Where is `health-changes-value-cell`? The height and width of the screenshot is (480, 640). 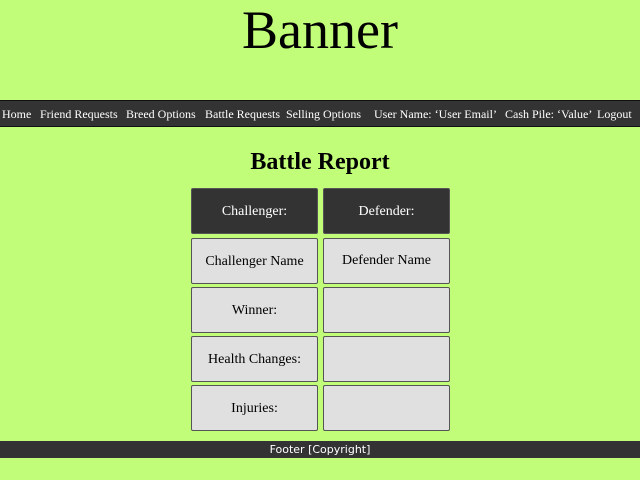 health-changes-value-cell is located at coordinates (386, 359).